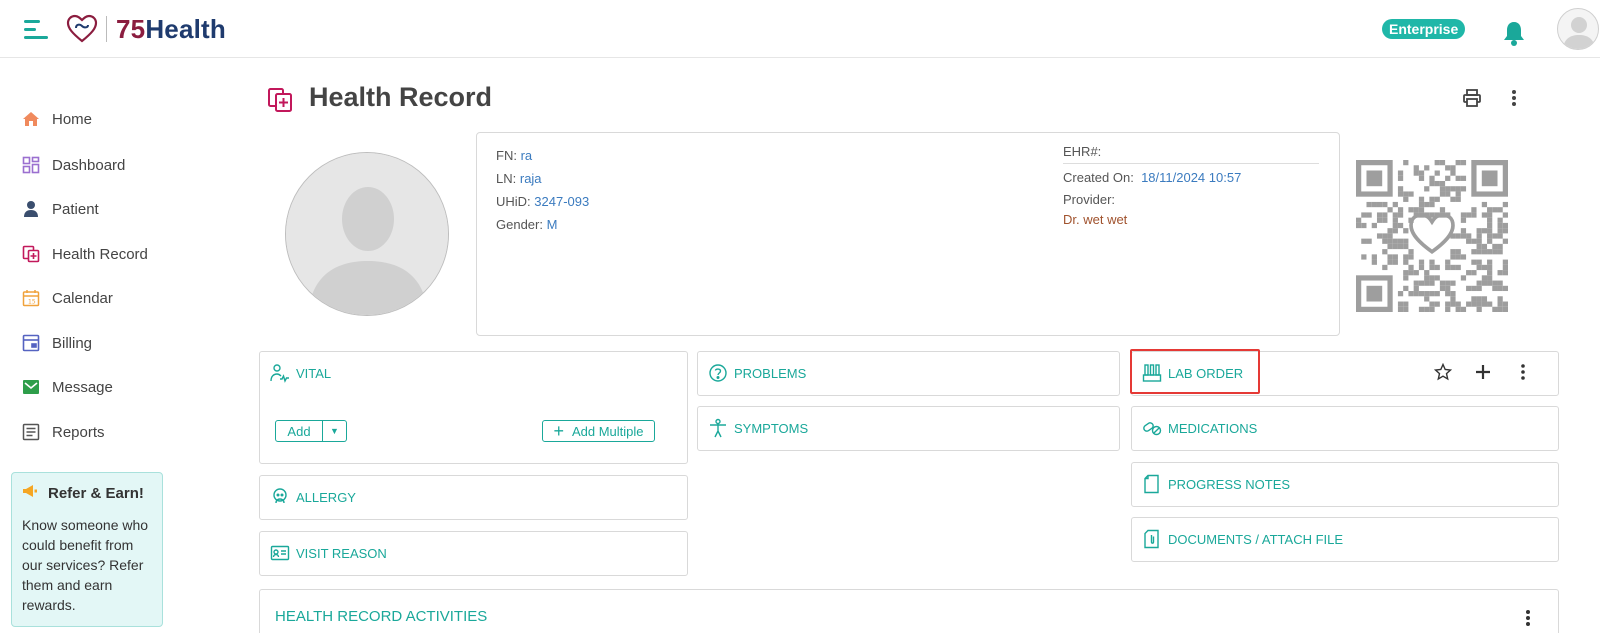  I want to click on problems-header: PROBLEMS, so click(757, 373).